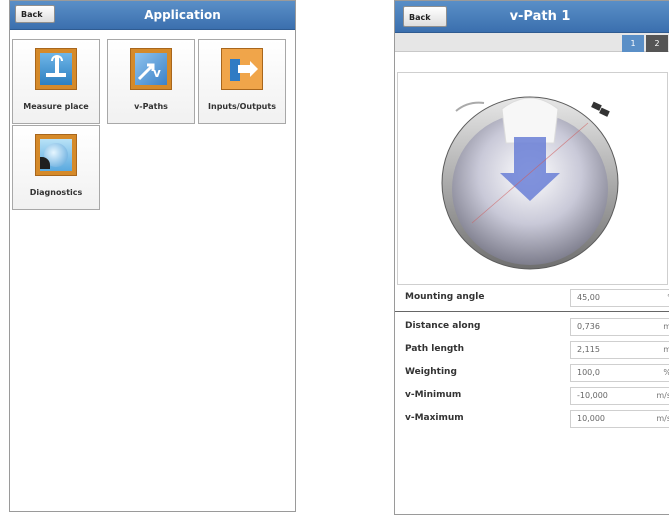 The image size is (669, 518). I want to click on field-value: 45,00, so click(588, 297).